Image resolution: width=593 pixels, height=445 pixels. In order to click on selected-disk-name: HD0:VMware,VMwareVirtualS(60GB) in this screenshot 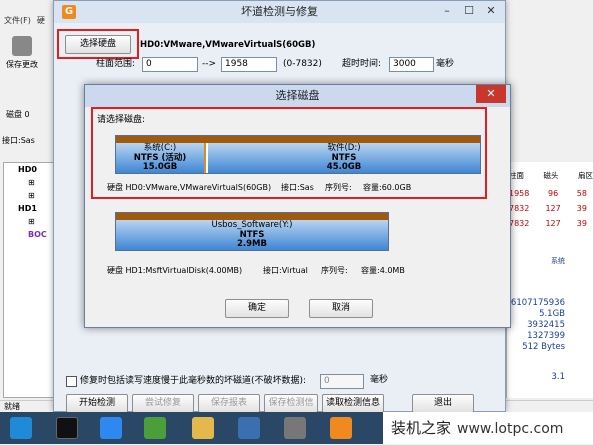, I will do `click(228, 45)`.